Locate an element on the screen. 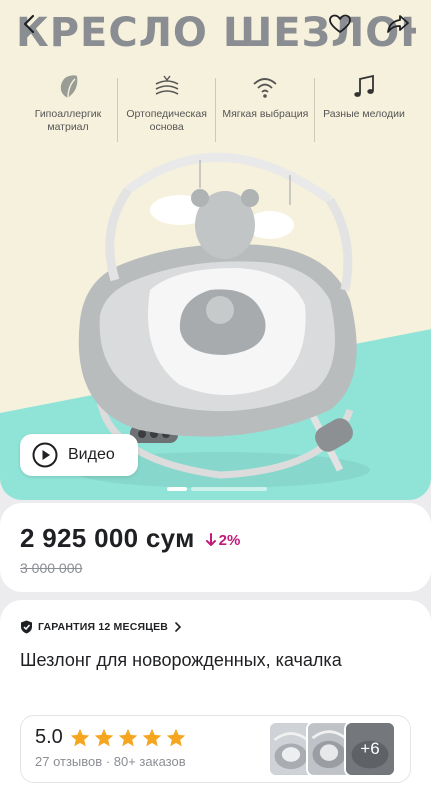 The width and height of the screenshot is (431, 800). discount-badge: 2% is located at coordinates (223, 540).